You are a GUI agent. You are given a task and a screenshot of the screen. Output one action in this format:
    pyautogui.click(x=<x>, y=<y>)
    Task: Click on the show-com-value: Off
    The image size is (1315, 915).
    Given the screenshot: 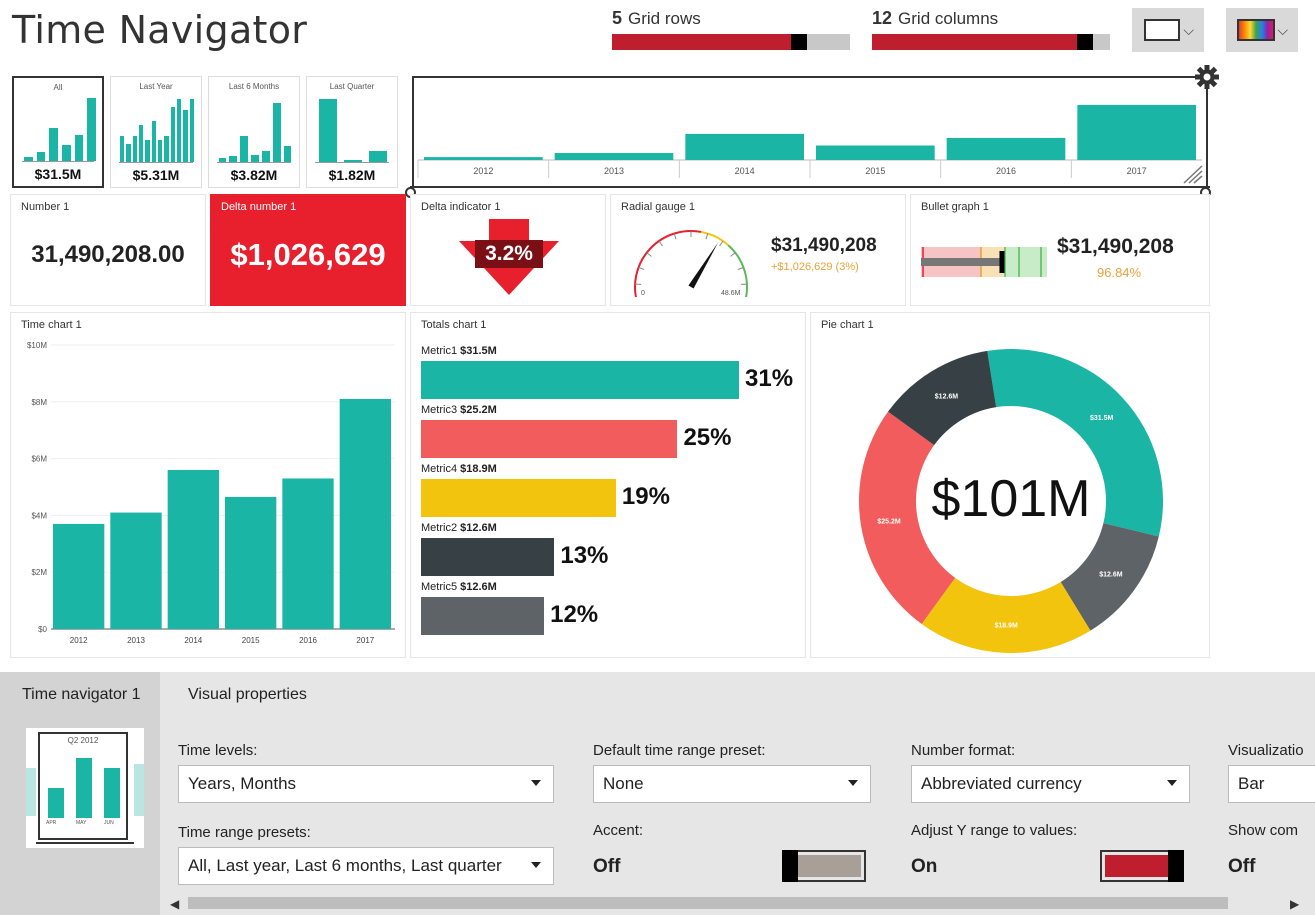 What is the action you would take?
    pyautogui.click(x=1242, y=866)
    